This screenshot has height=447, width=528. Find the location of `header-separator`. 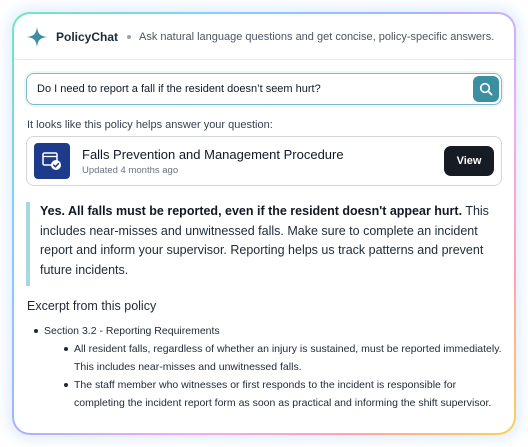

header-separator is located at coordinates (129, 36).